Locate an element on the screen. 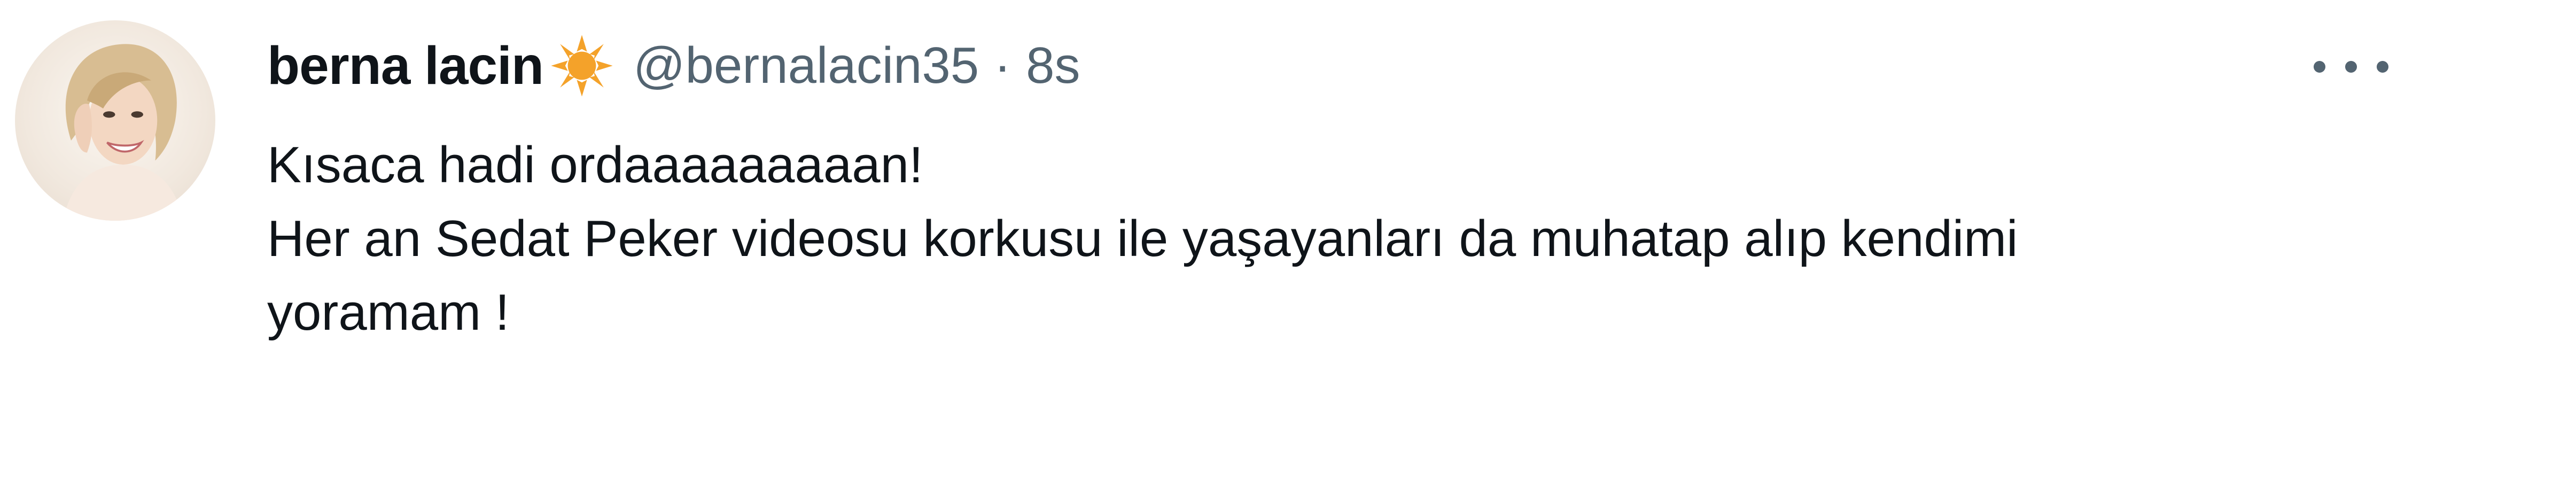 This screenshot has height=481, width=2576. avatar-image is located at coordinates (123, 133).